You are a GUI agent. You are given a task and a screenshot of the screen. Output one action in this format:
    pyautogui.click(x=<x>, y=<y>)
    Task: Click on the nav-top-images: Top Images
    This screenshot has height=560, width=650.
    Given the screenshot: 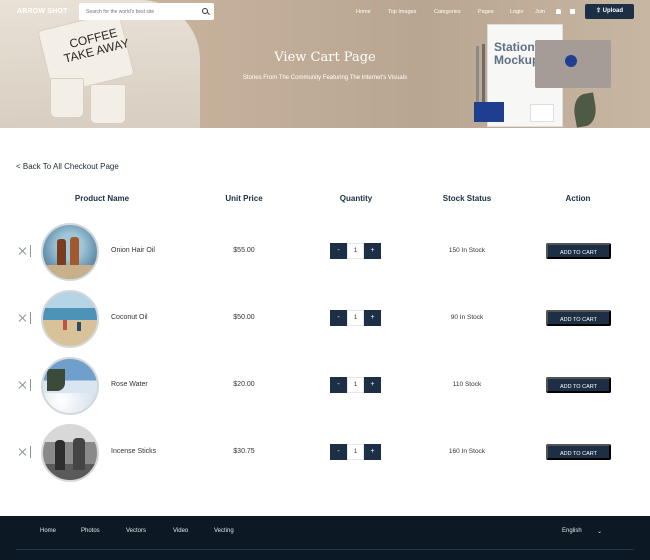 What is the action you would take?
    pyautogui.click(x=402, y=12)
    